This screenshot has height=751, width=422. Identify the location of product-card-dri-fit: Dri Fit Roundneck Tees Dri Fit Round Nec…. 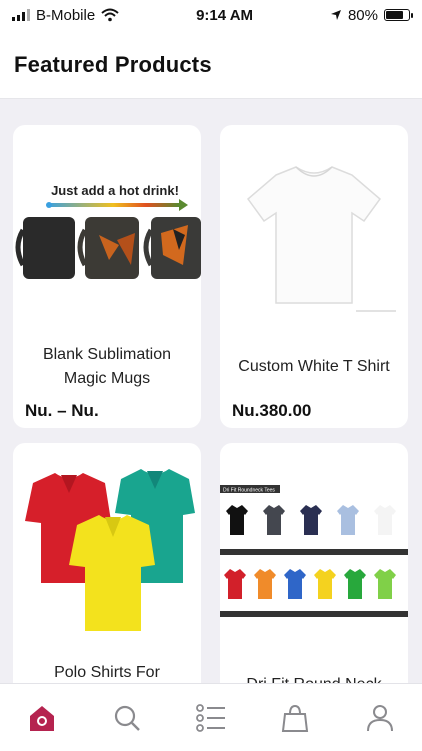
(314, 563).